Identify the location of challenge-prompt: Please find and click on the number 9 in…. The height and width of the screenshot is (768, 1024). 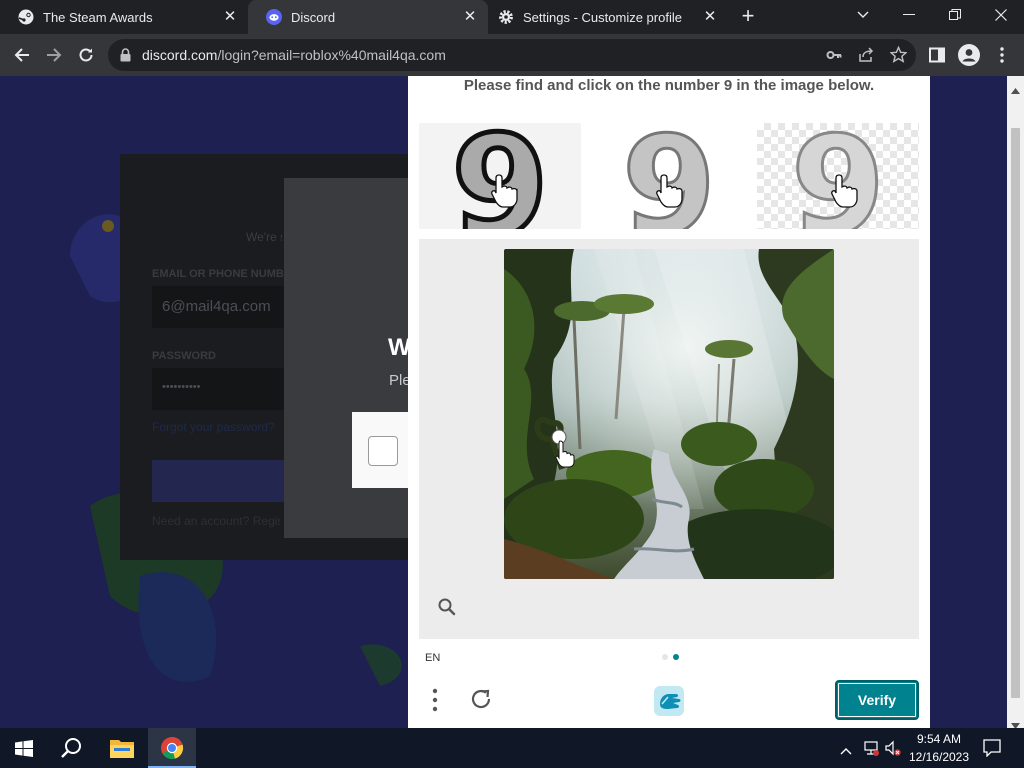
(669, 85).